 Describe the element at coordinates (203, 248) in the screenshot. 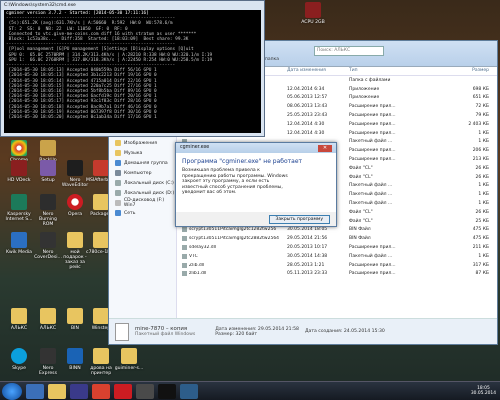

I see `file-name: sdelay32.dll` at that location.